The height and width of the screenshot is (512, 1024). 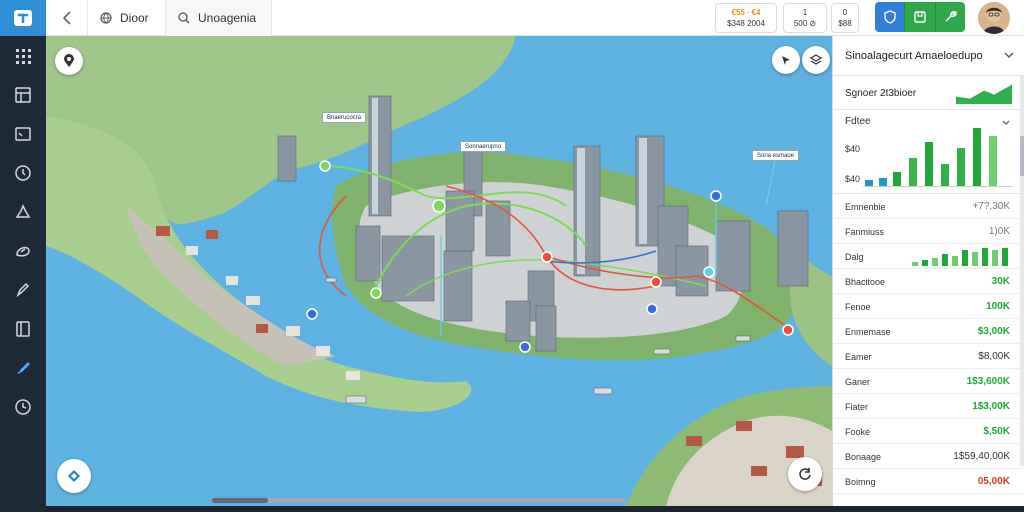 What do you see at coordinates (858, 382) in the screenshot?
I see `row-label: Ganer` at bounding box center [858, 382].